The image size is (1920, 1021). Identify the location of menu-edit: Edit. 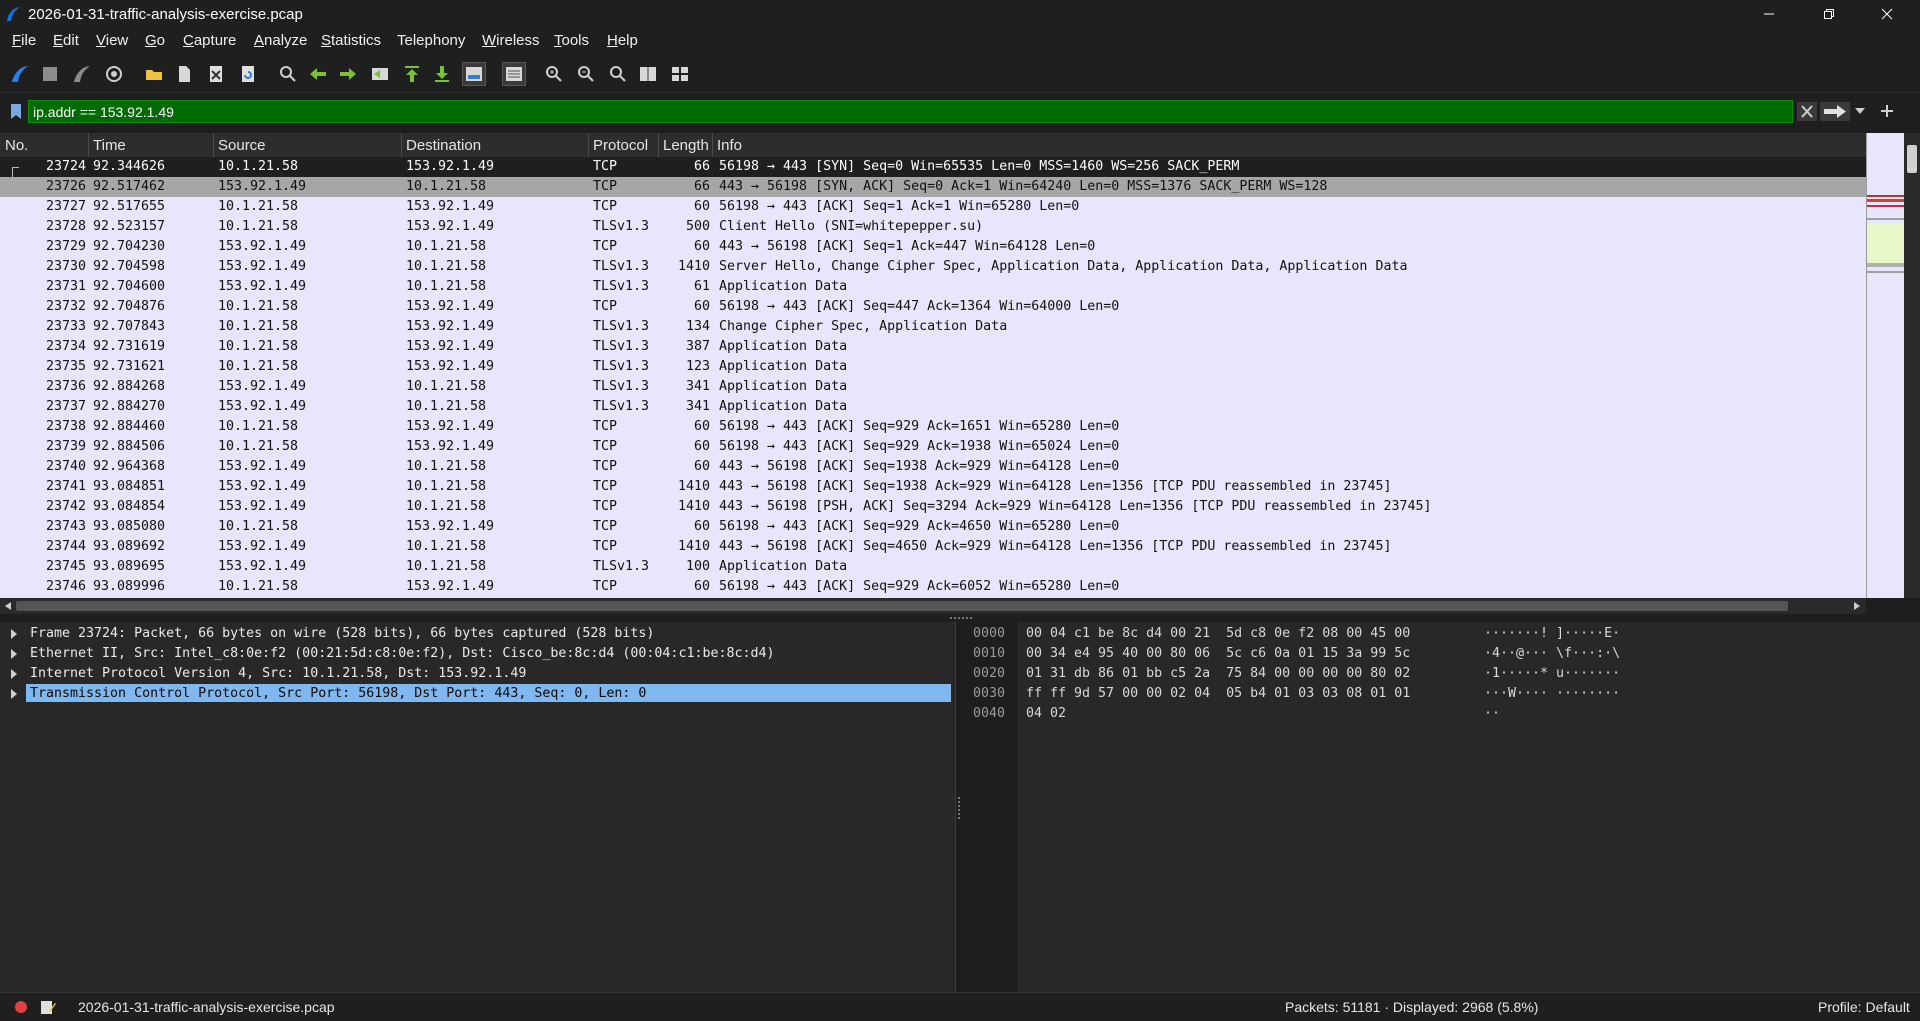
(66, 40).